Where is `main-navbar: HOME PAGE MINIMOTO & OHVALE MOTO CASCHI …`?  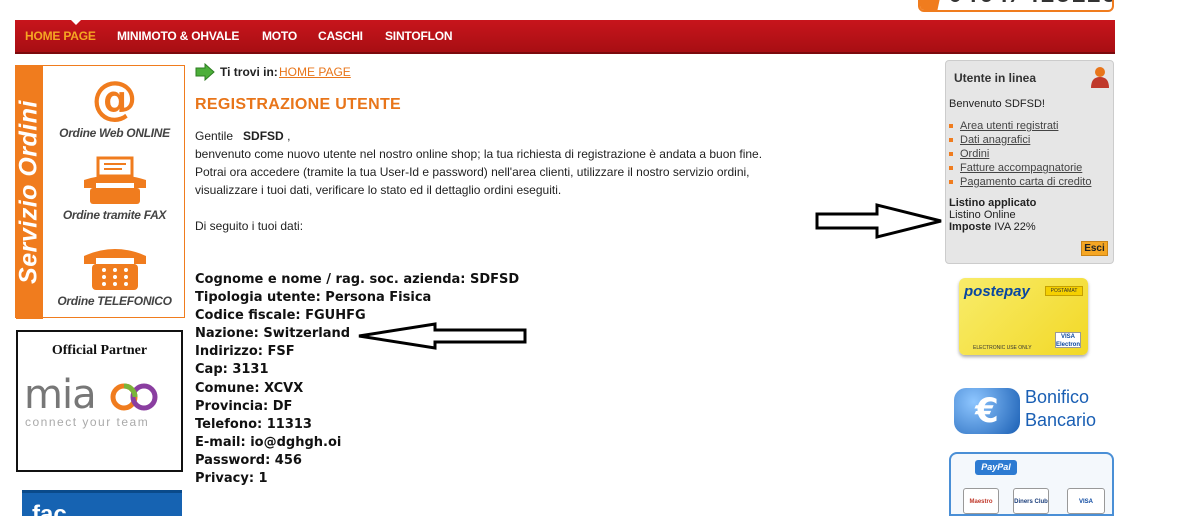
main-navbar: HOME PAGE MINIMOTO & OHVALE MOTO CASCHI … is located at coordinates (565, 37).